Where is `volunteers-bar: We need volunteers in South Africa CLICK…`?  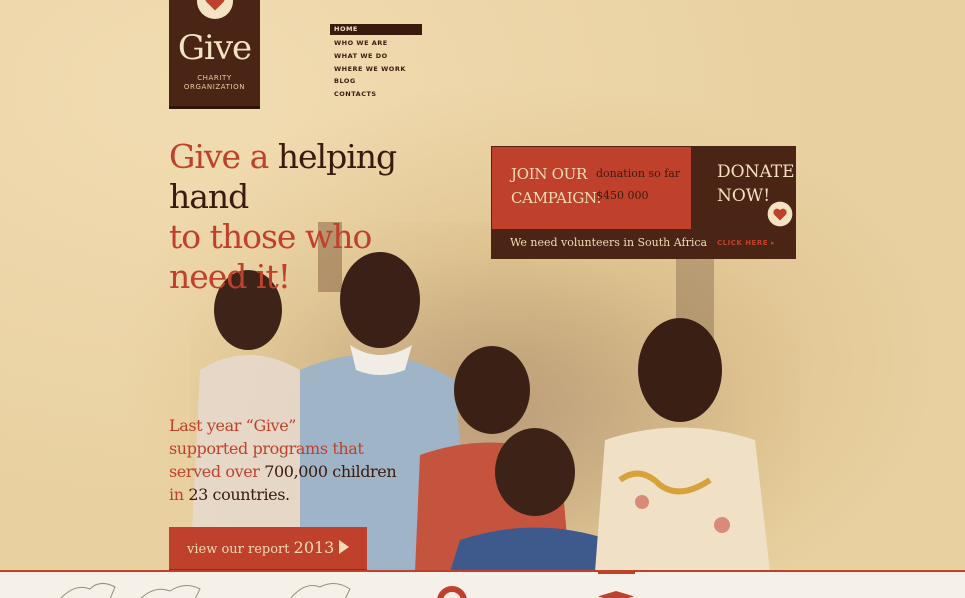 volunteers-bar: We need volunteers in South Africa CLICK… is located at coordinates (643, 244).